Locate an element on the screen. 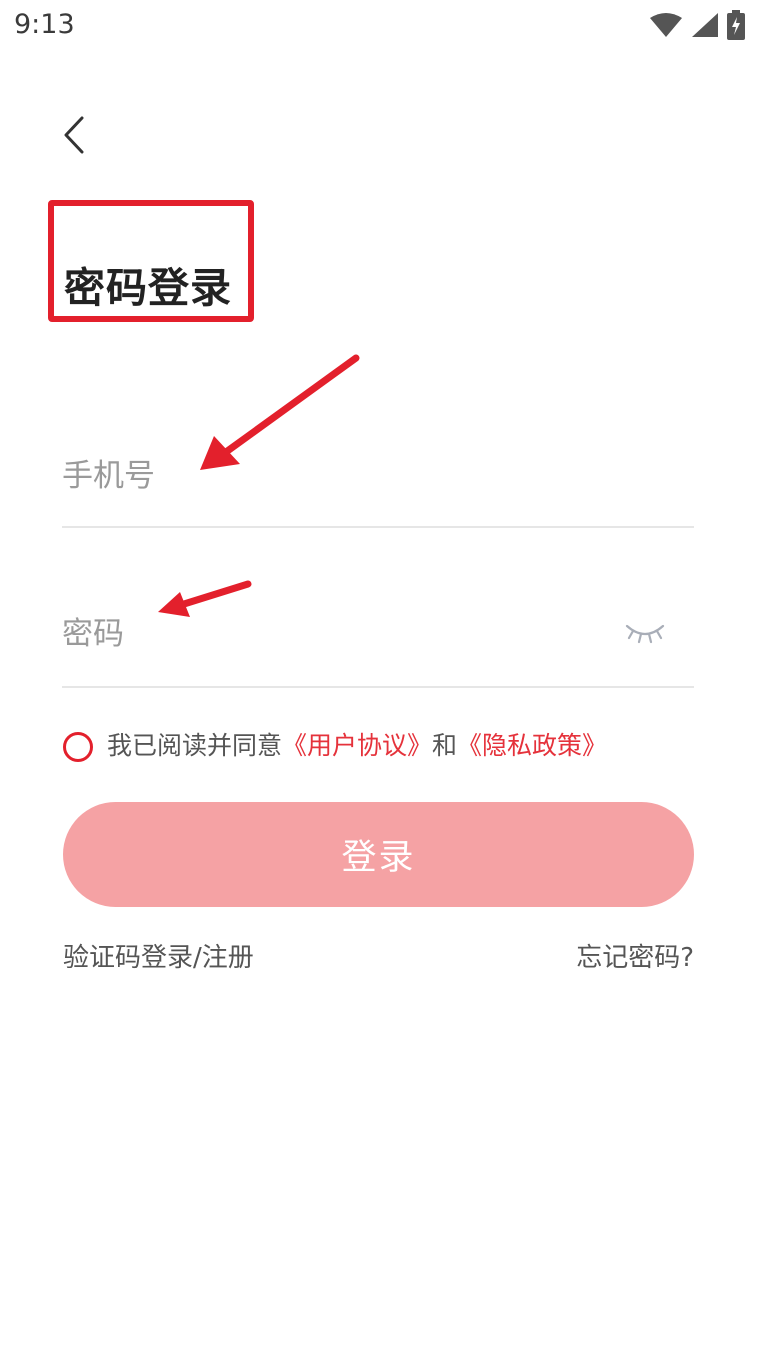  battery-charging-icon is located at coordinates (736, 25).